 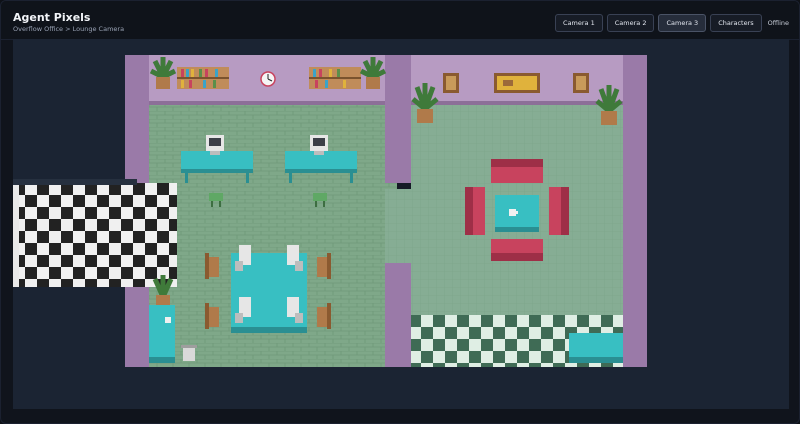 I want to click on wall-clock-icon, so click(x=268, y=79).